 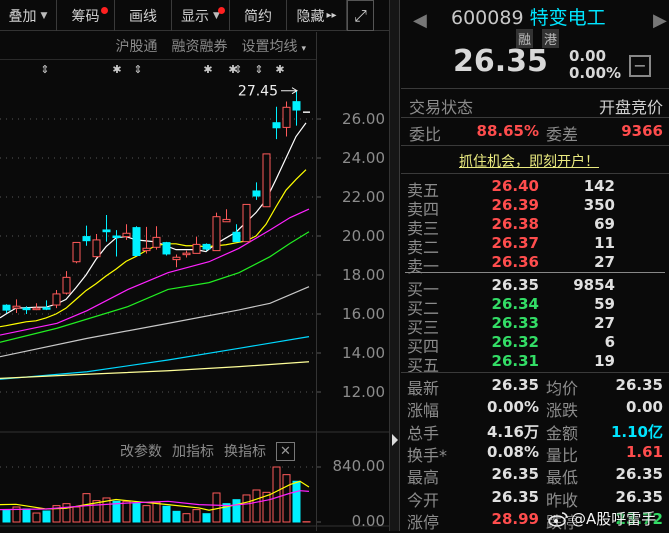 What do you see at coordinates (503, 262) in the screenshot?
I see `ask-price: 26.36` at bounding box center [503, 262].